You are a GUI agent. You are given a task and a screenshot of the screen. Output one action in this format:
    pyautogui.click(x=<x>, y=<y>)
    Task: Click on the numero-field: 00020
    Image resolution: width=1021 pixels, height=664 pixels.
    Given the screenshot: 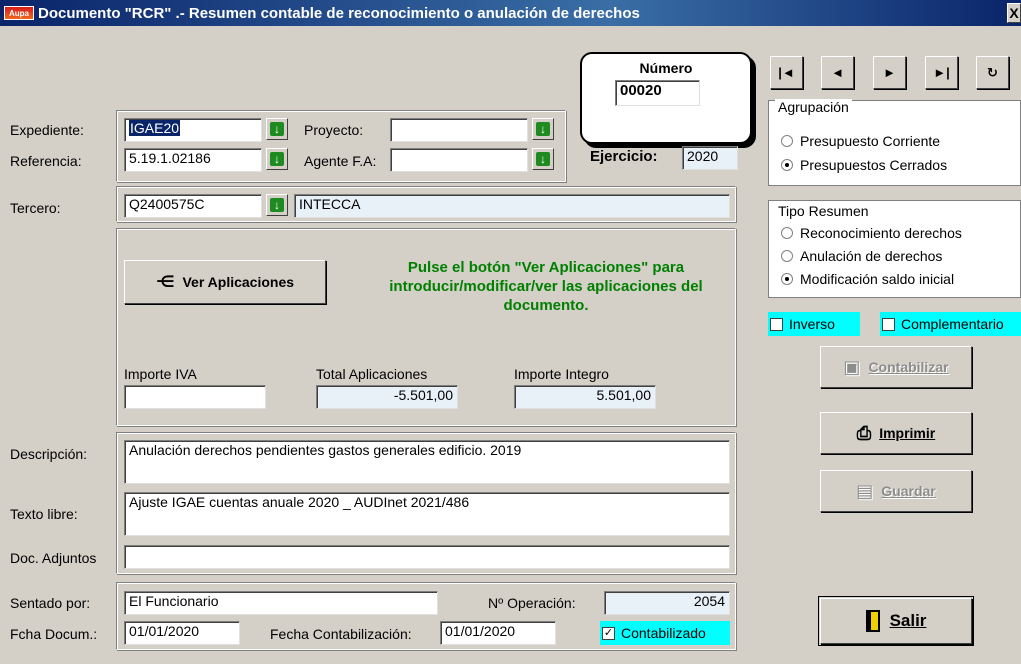 What is the action you would take?
    pyautogui.click(x=657, y=93)
    